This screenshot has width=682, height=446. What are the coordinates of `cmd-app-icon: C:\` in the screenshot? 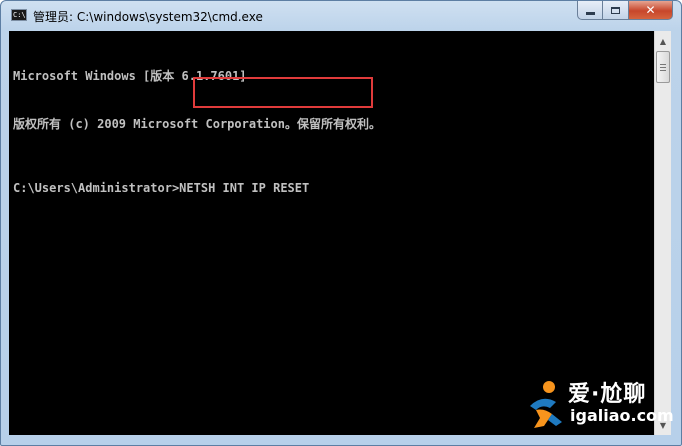 It's located at (19, 15).